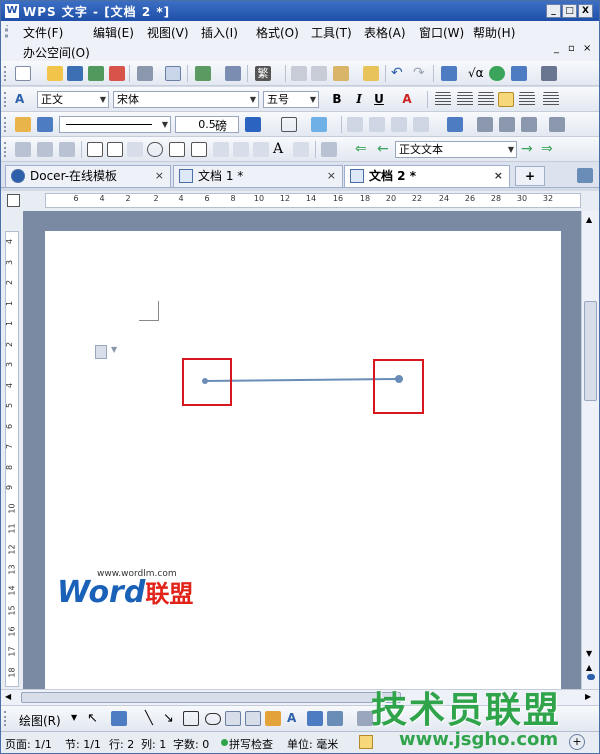 This screenshot has width=600, height=754. What do you see at coordinates (569, 11) in the screenshot?
I see `maximize-button: □` at bounding box center [569, 11].